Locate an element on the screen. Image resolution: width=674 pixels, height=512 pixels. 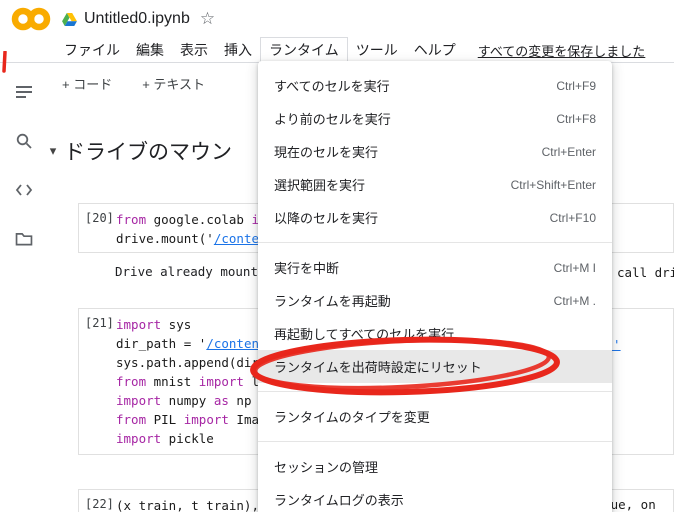
menu-file: ファイル is located at coordinates (92, 50).